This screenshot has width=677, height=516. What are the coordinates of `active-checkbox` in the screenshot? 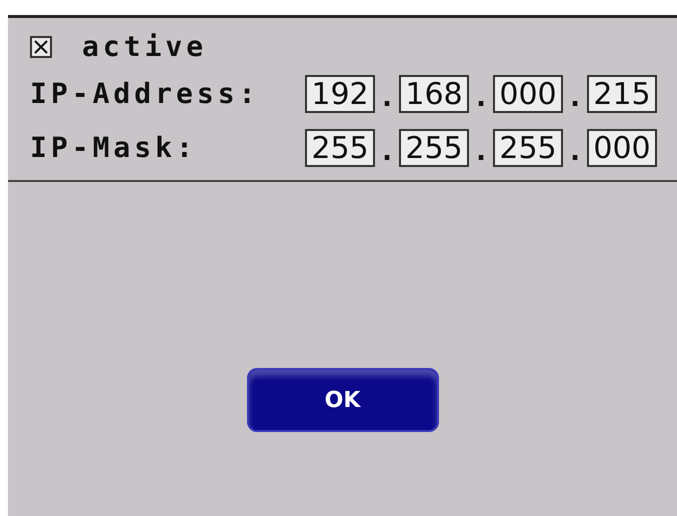 It's located at (41, 47).